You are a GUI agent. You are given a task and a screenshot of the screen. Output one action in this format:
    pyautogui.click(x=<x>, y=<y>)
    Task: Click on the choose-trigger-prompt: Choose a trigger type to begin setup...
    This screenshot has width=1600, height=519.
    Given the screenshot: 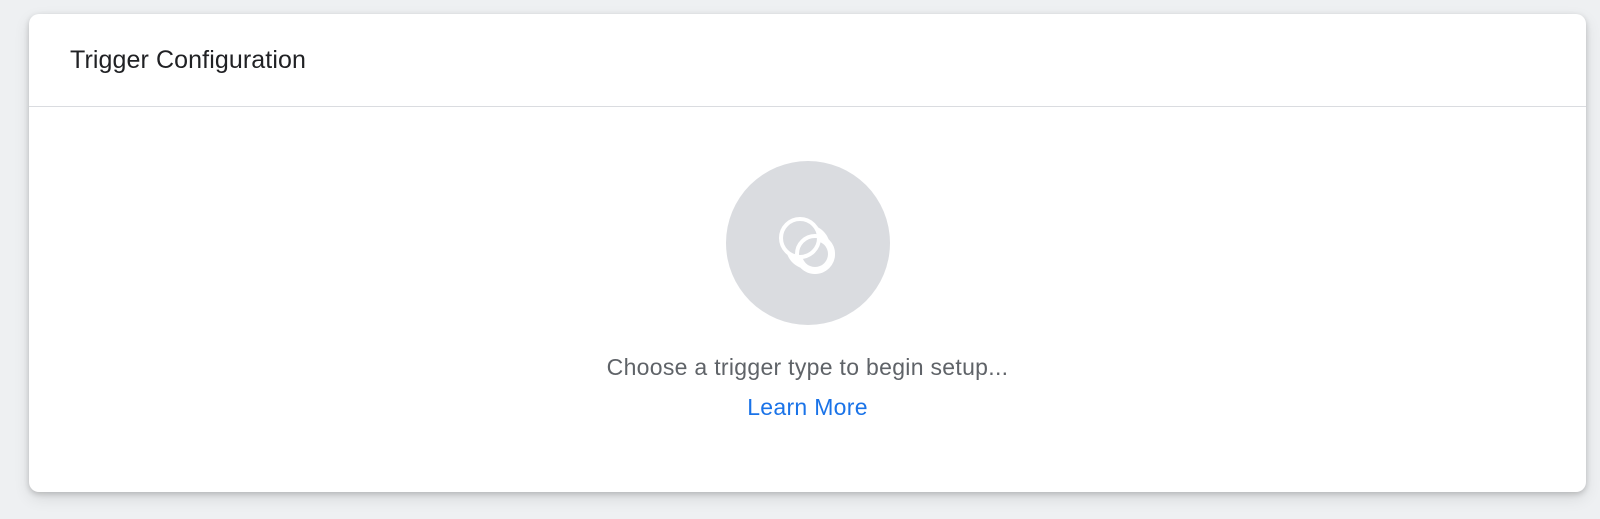 What is the action you would take?
    pyautogui.click(x=807, y=367)
    